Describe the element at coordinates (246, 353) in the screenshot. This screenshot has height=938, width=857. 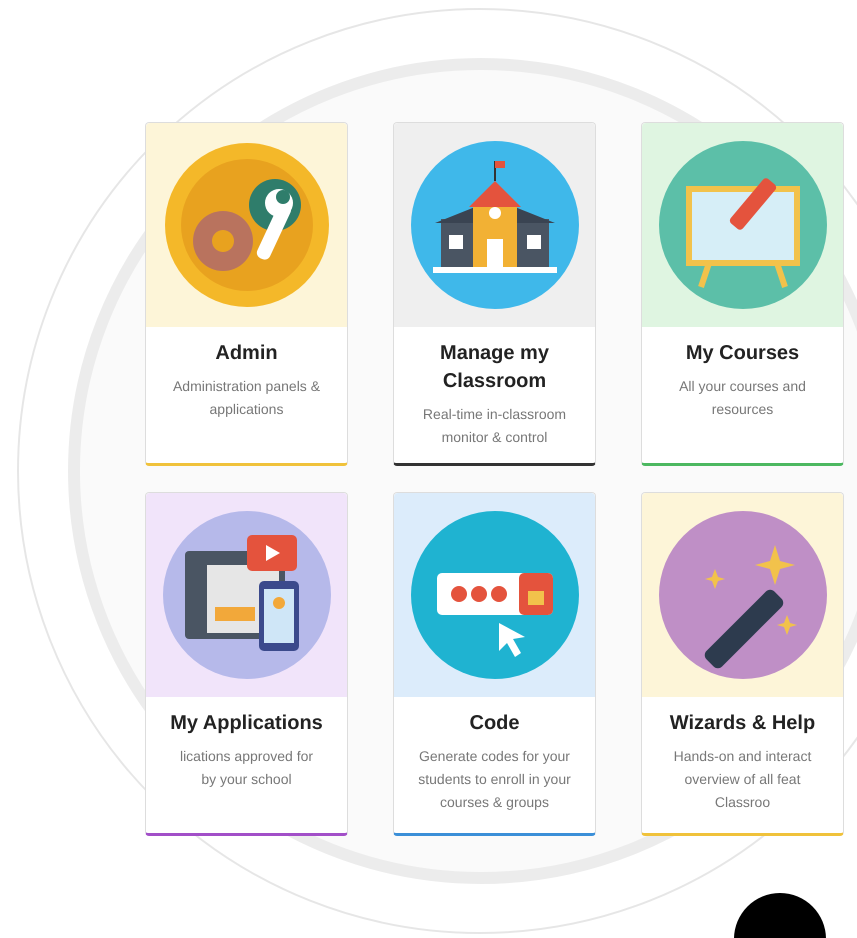
I see `card-title: Admin` at that location.